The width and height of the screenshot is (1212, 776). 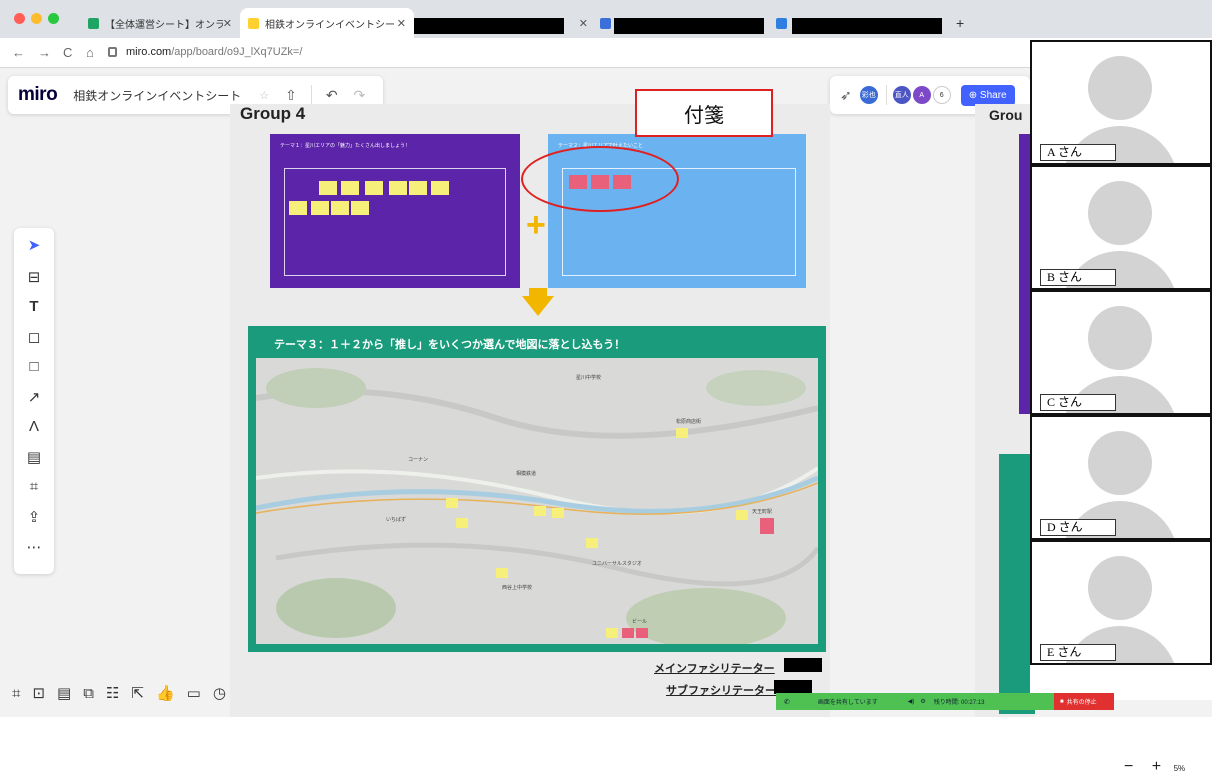 I want to click on text-tool-icon: T, so click(x=34, y=306).